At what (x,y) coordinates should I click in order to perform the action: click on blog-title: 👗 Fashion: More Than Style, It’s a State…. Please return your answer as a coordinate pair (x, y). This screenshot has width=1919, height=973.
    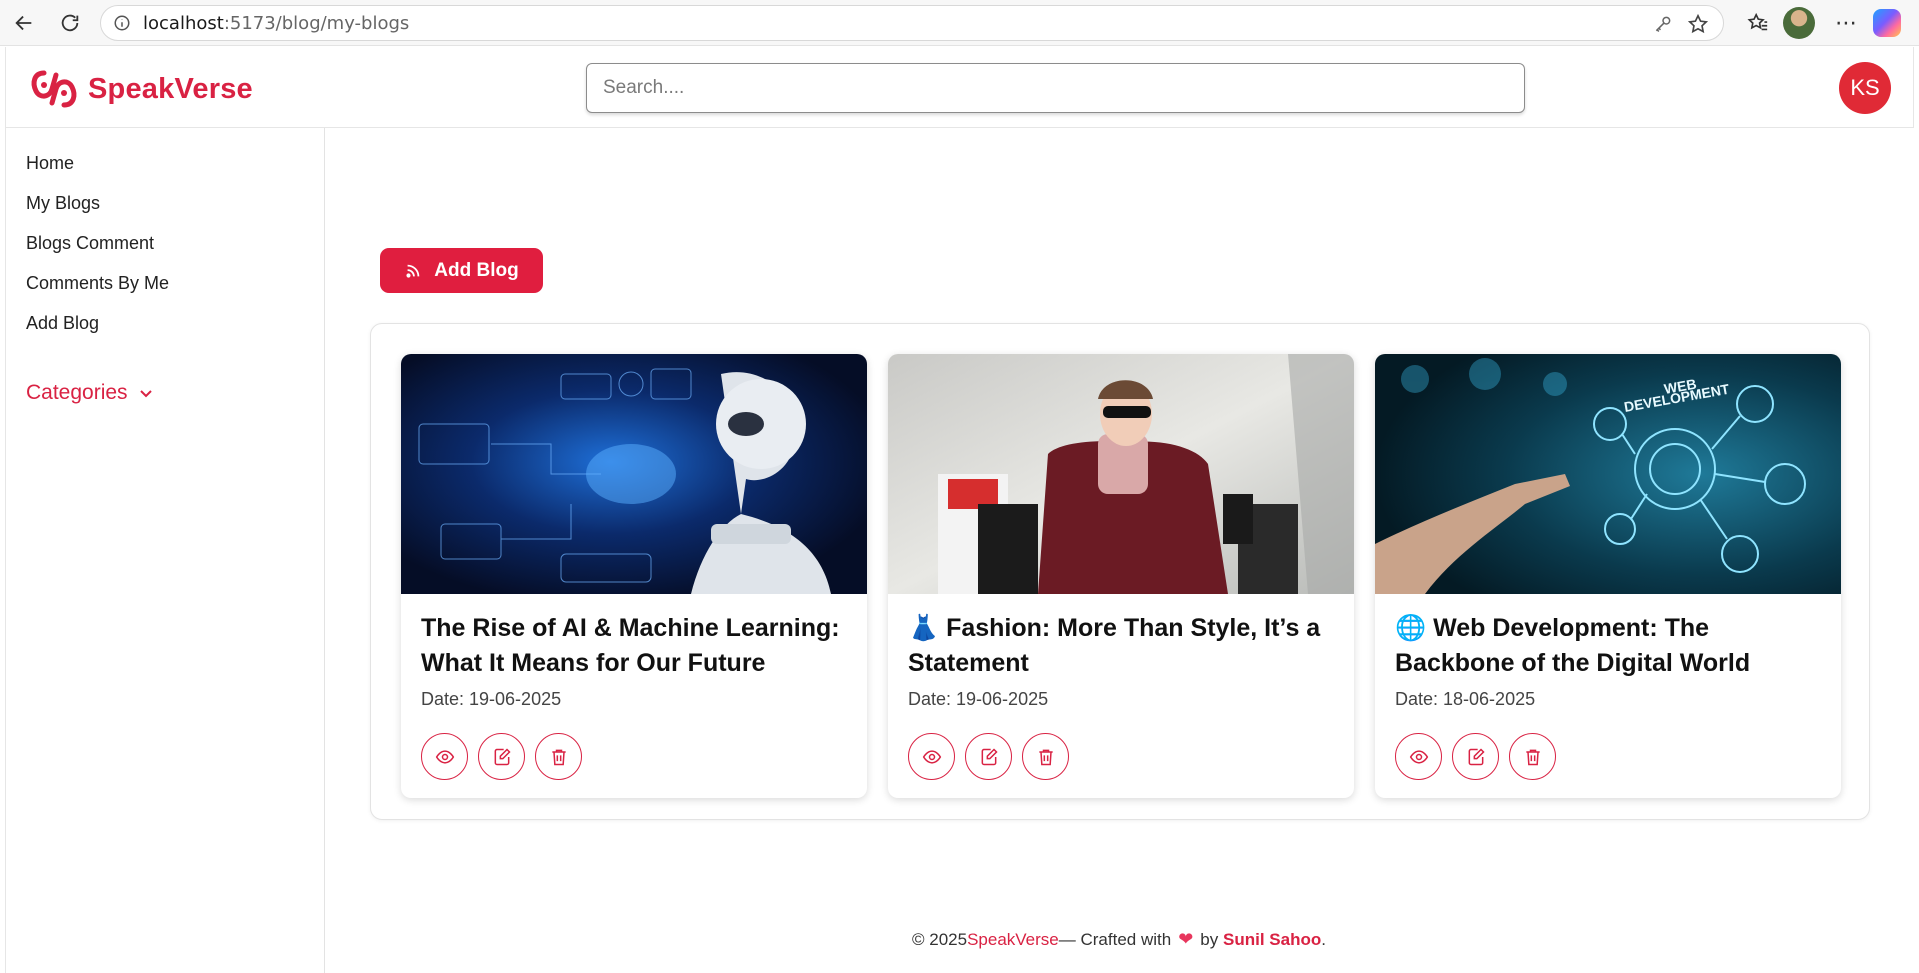
    Looking at the image, I should click on (1123, 646).